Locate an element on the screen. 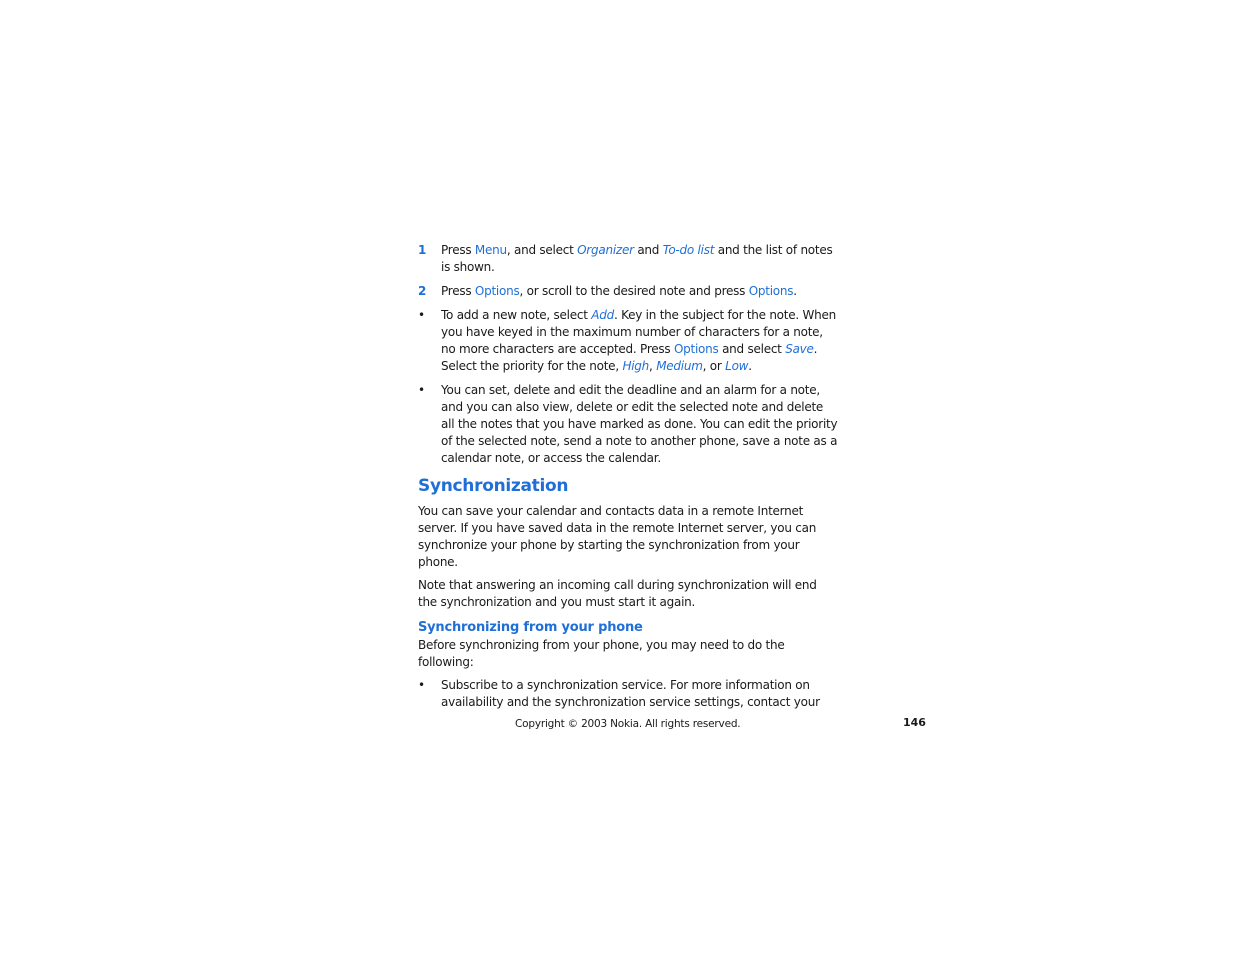  page-number: 146 is located at coordinates (914, 722).